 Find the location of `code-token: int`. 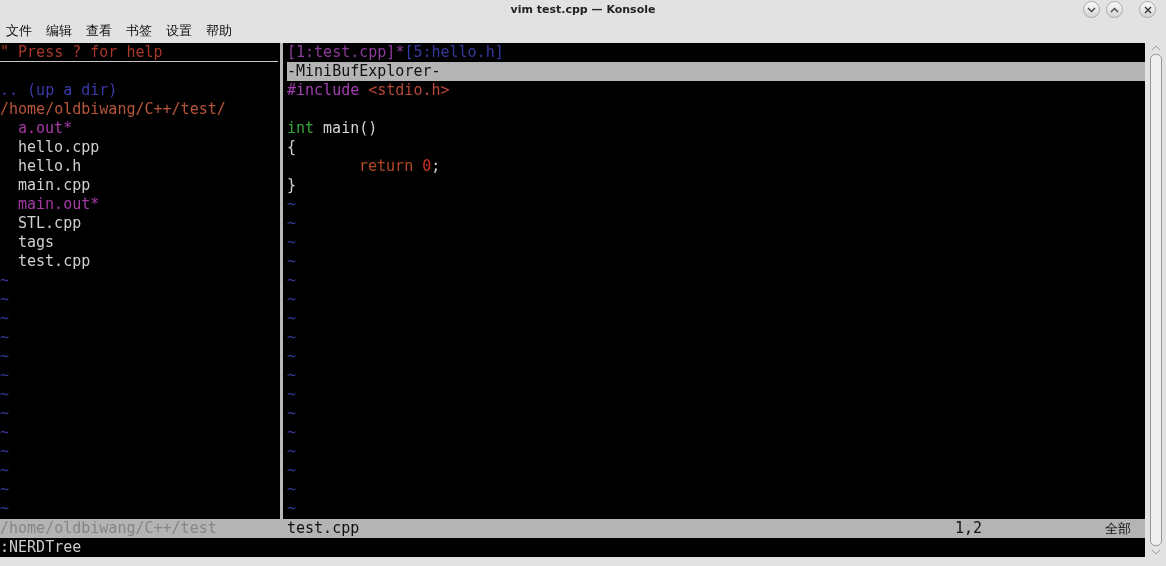

code-token: int is located at coordinates (301, 128).